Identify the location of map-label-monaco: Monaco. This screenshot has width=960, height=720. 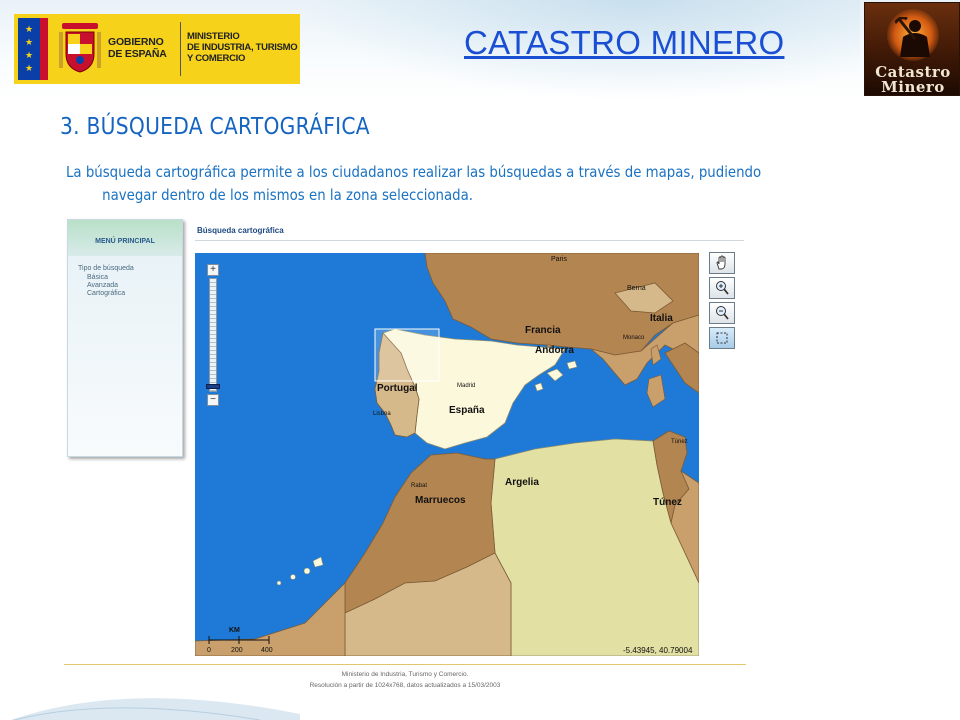
(634, 338).